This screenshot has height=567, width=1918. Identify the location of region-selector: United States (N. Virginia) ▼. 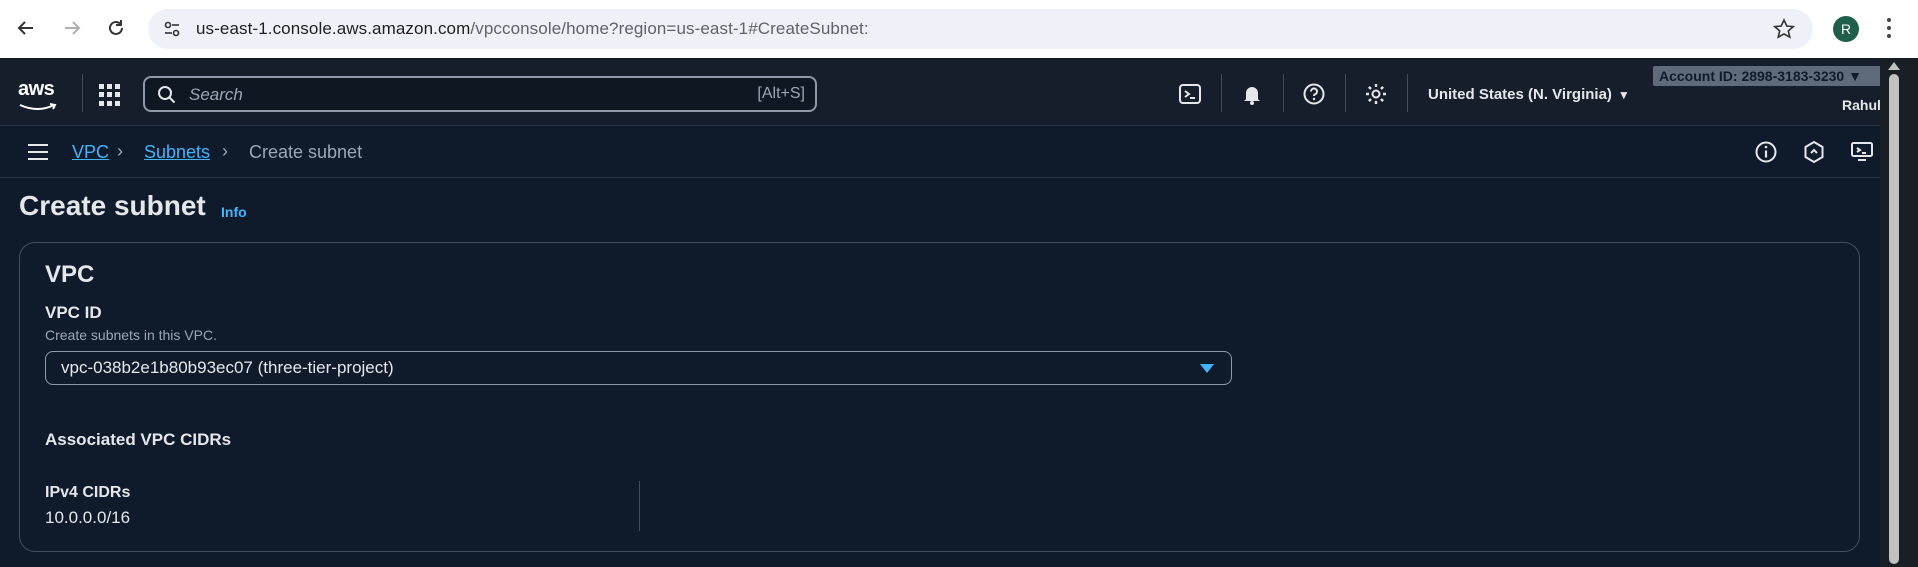
(1529, 94).